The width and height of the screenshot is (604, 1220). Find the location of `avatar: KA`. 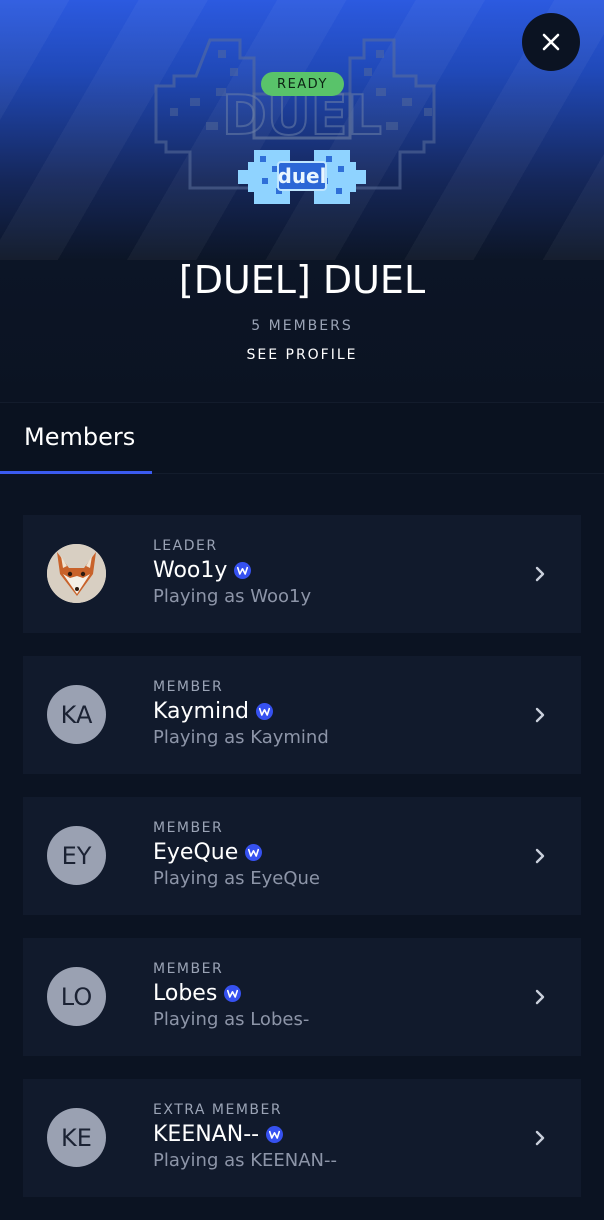

avatar: KA is located at coordinates (76, 714).